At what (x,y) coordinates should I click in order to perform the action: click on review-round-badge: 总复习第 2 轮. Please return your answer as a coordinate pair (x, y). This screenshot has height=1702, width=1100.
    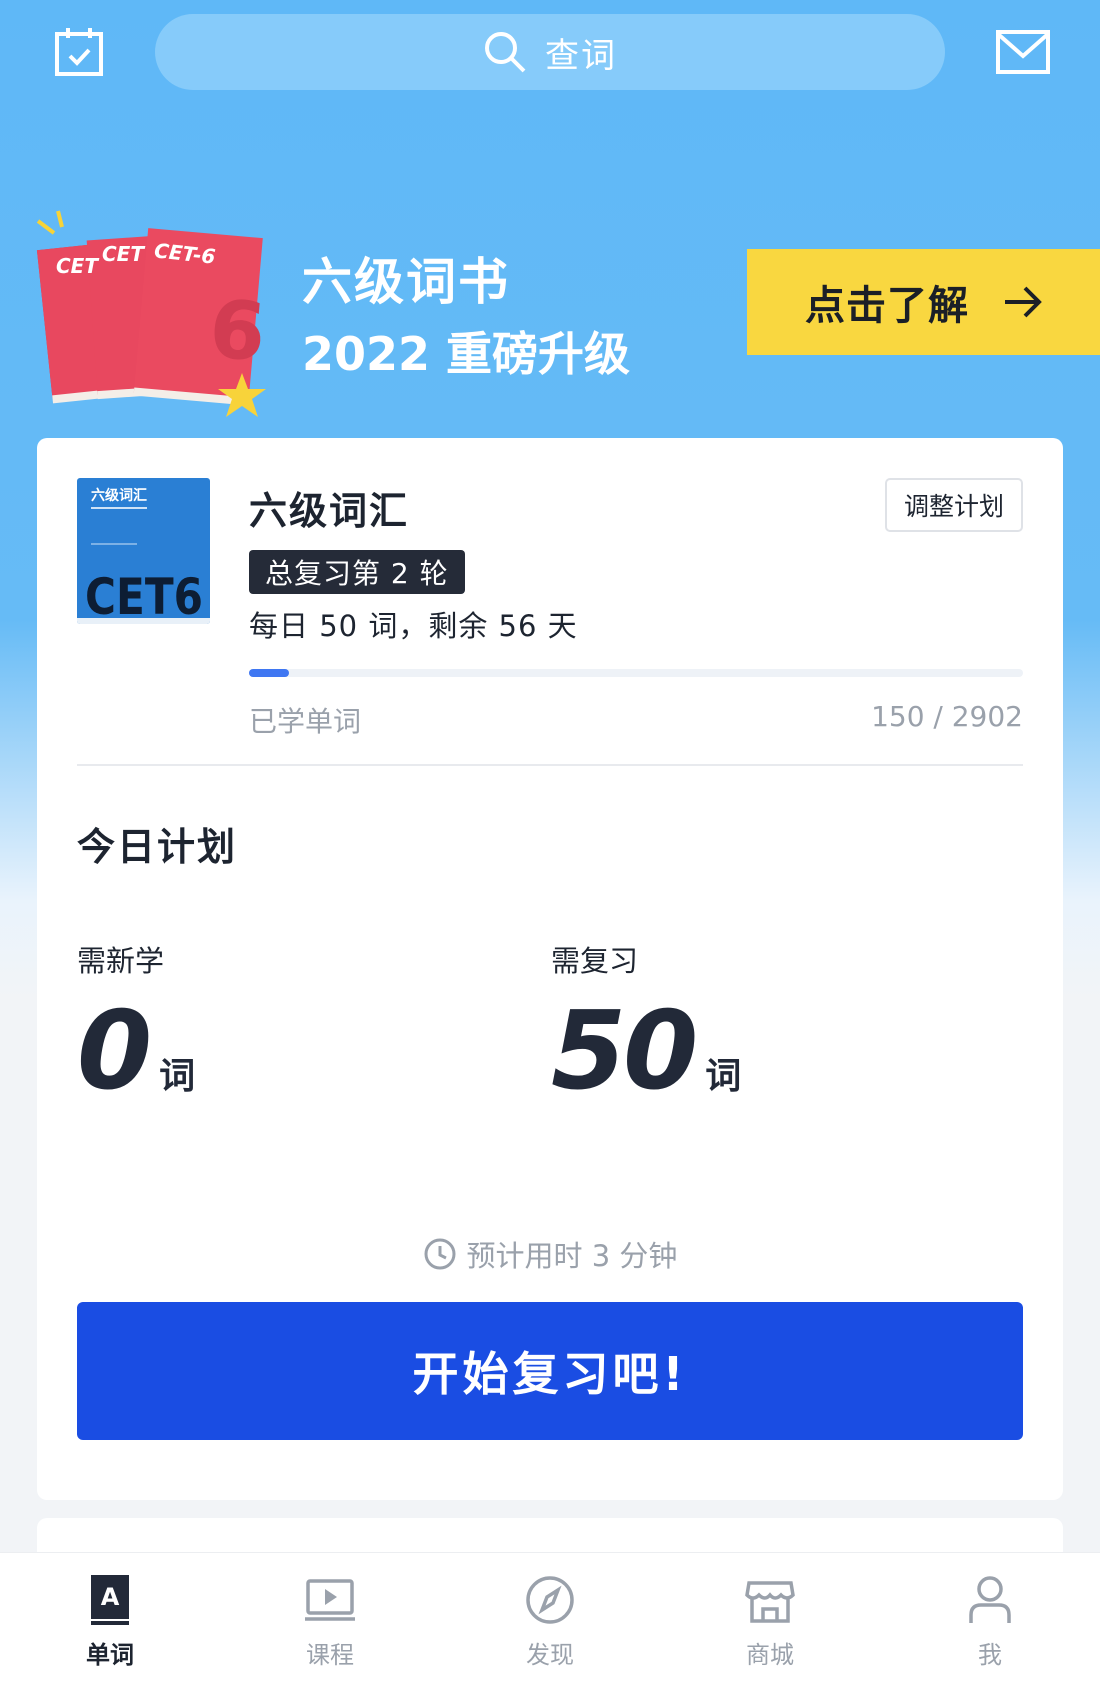
    Looking at the image, I should click on (357, 572).